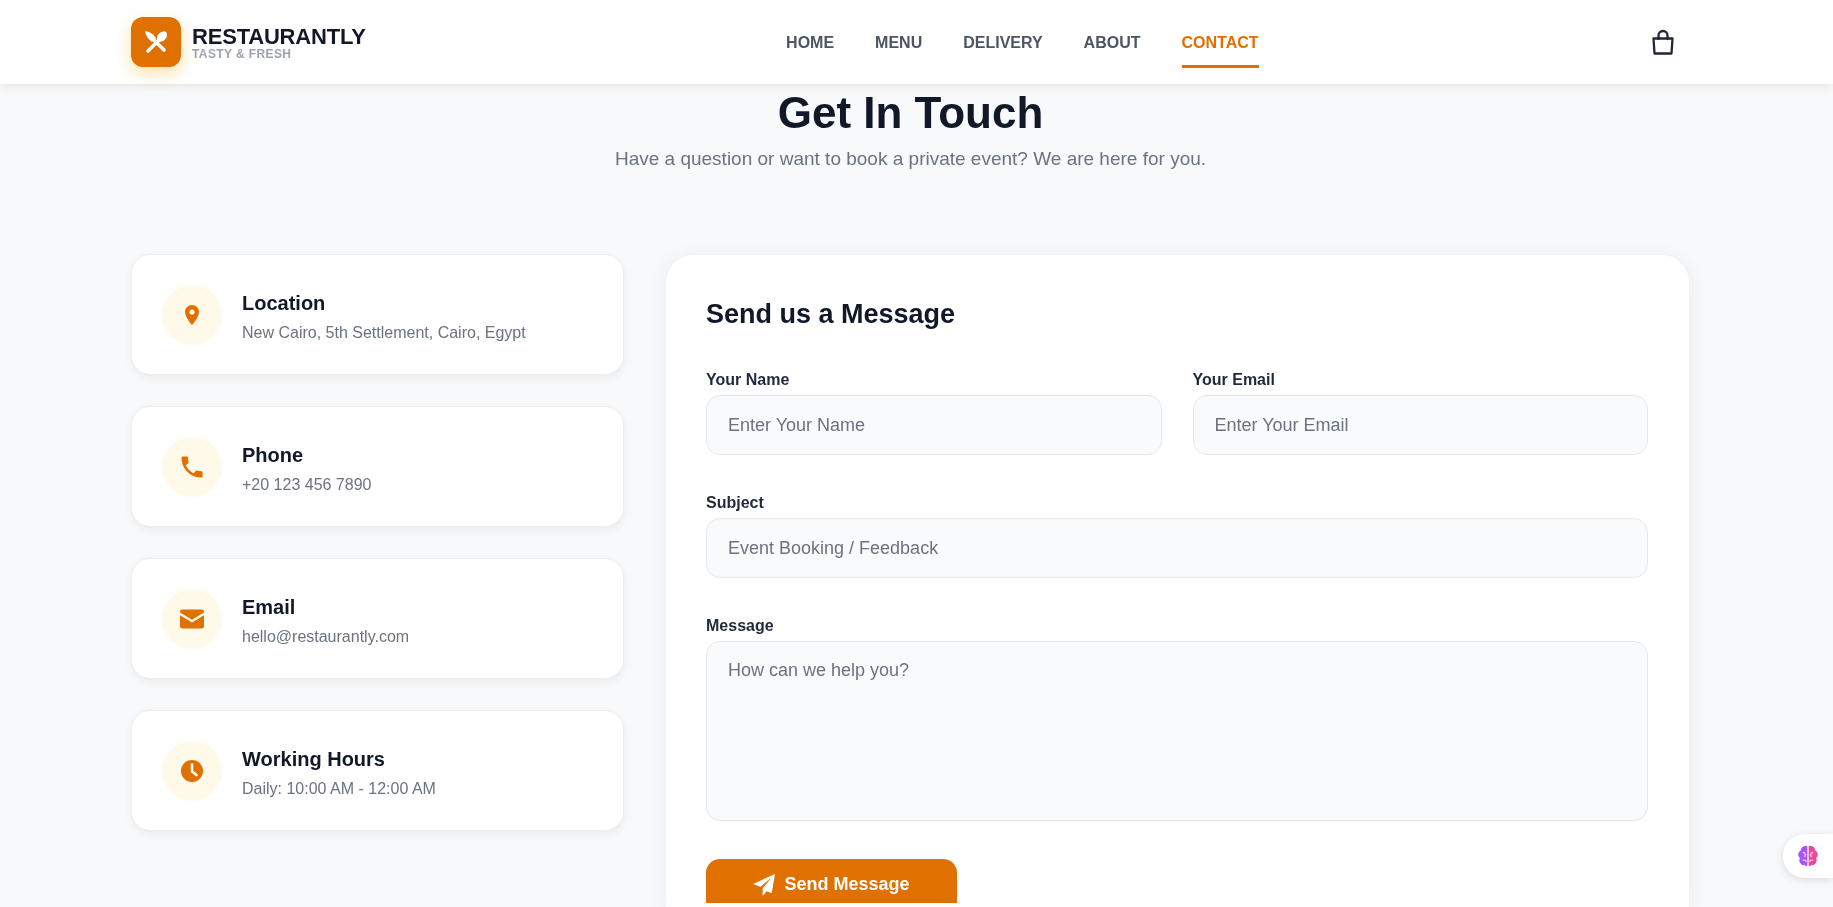 The height and width of the screenshot is (907, 1833). What do you see at coordinates (910, 113) in the screenshot?
I see `page-title: Get In Touch` at bounding box center [910, 113].